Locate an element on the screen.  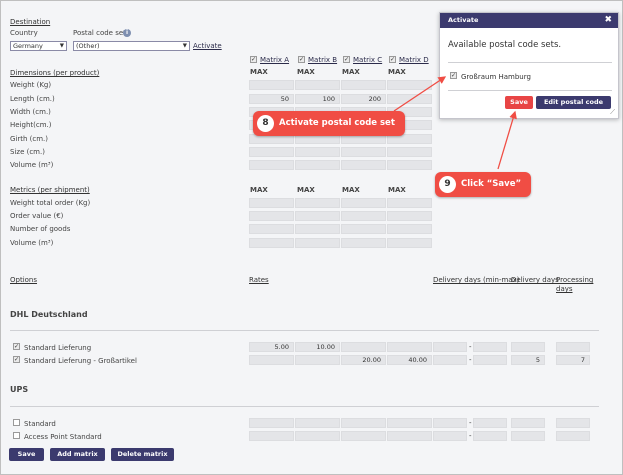
step9-arrow is located at coordinates (507, 140).